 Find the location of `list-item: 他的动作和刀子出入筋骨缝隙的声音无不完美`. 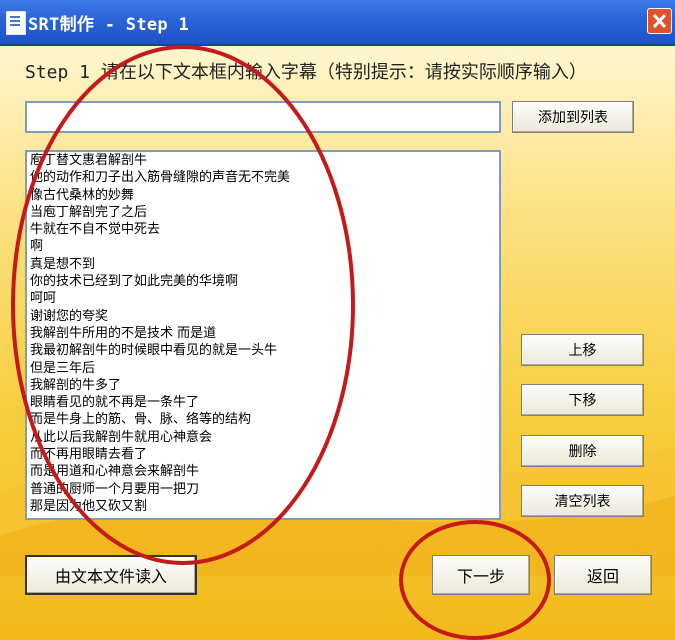

list-item: 他的动作和刀子出入筋骨缝隙的声音无不完美 is located at coordinates (263, 177).